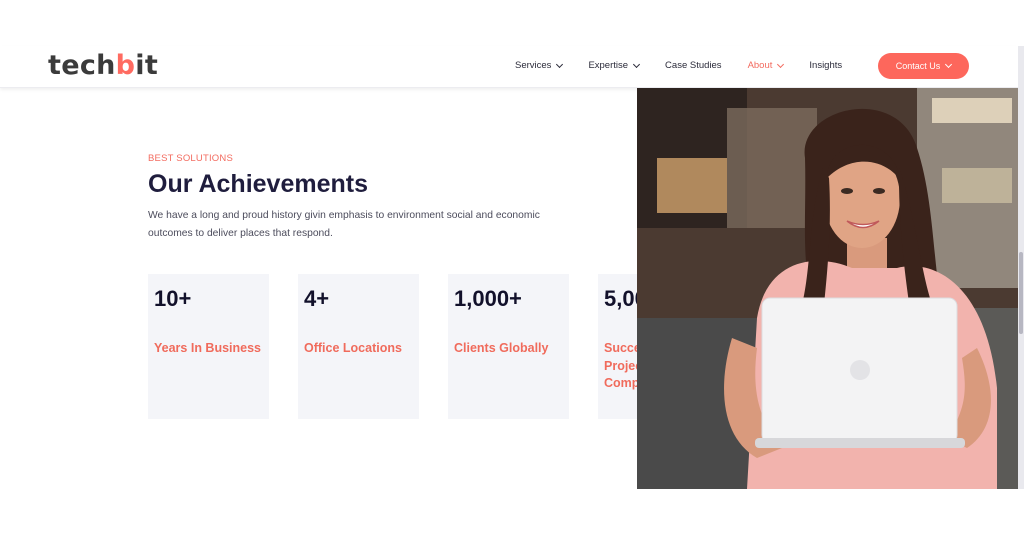 This screenshot has width=1024, height=536. I want to click on nav-item-label: About, so click(760, 65).